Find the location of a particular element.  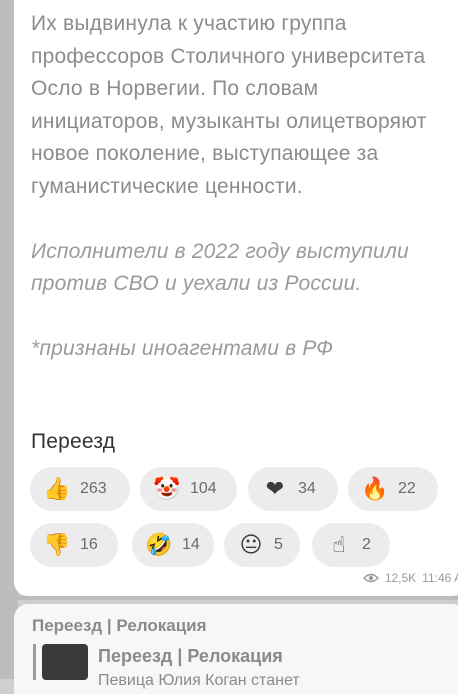

thumbs-up-icon: 👍 is located at coordinates (57, 488).